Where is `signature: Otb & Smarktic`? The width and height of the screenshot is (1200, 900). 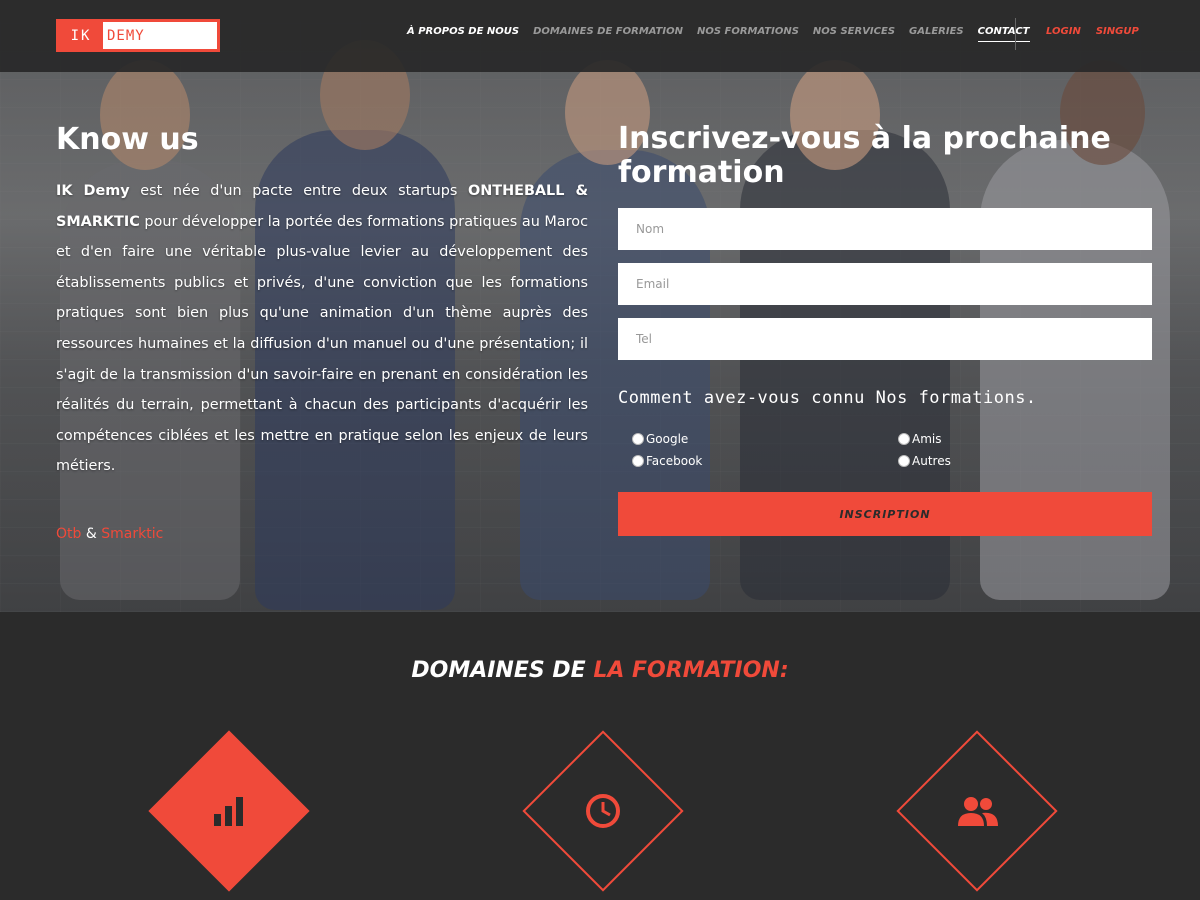 signature: Otb & Smarktic is located at coordinates (109, 534).